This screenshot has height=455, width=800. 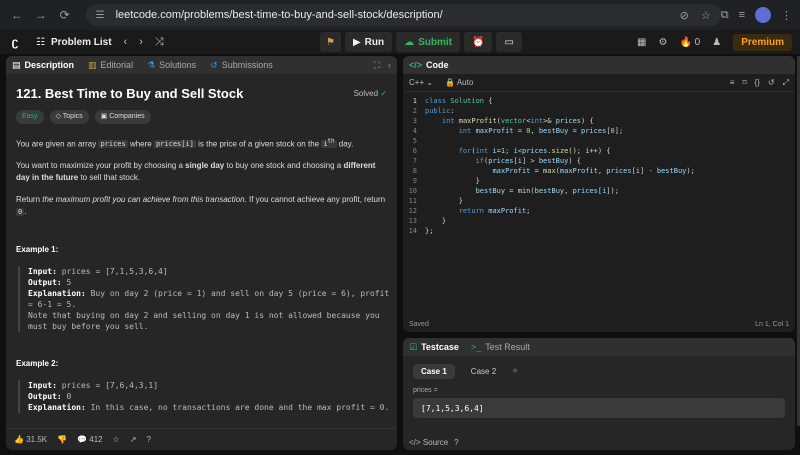 I want to click on tab-submissions-label: Submissions, so click(x=247, y=65).